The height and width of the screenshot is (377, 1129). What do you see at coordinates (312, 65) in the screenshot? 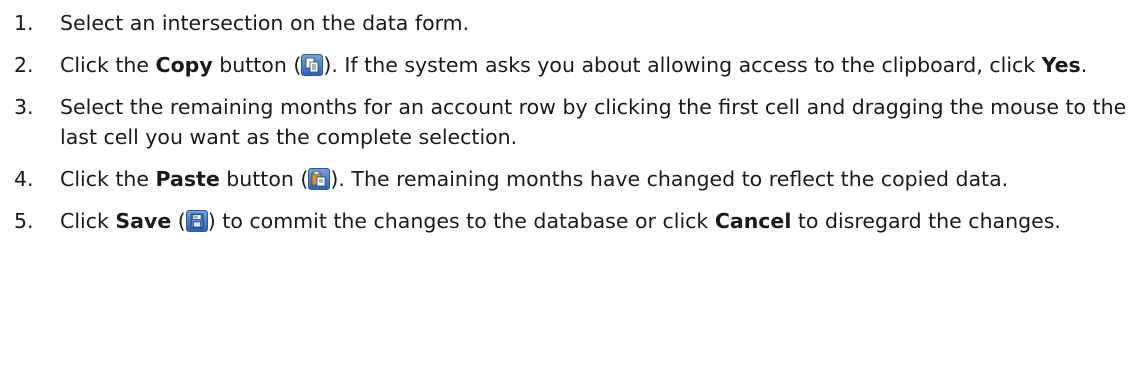
I see `copy-icon` at bounding box center [312, 65].